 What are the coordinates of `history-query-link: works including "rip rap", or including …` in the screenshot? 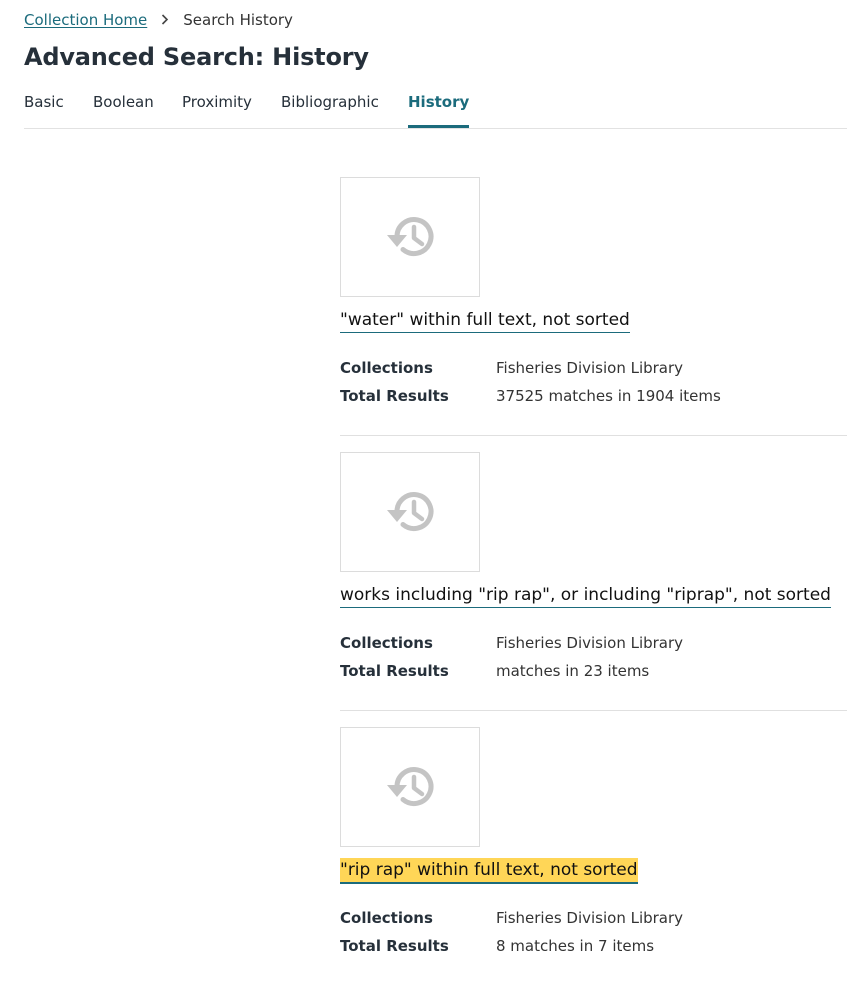 It's located at (585, 595).